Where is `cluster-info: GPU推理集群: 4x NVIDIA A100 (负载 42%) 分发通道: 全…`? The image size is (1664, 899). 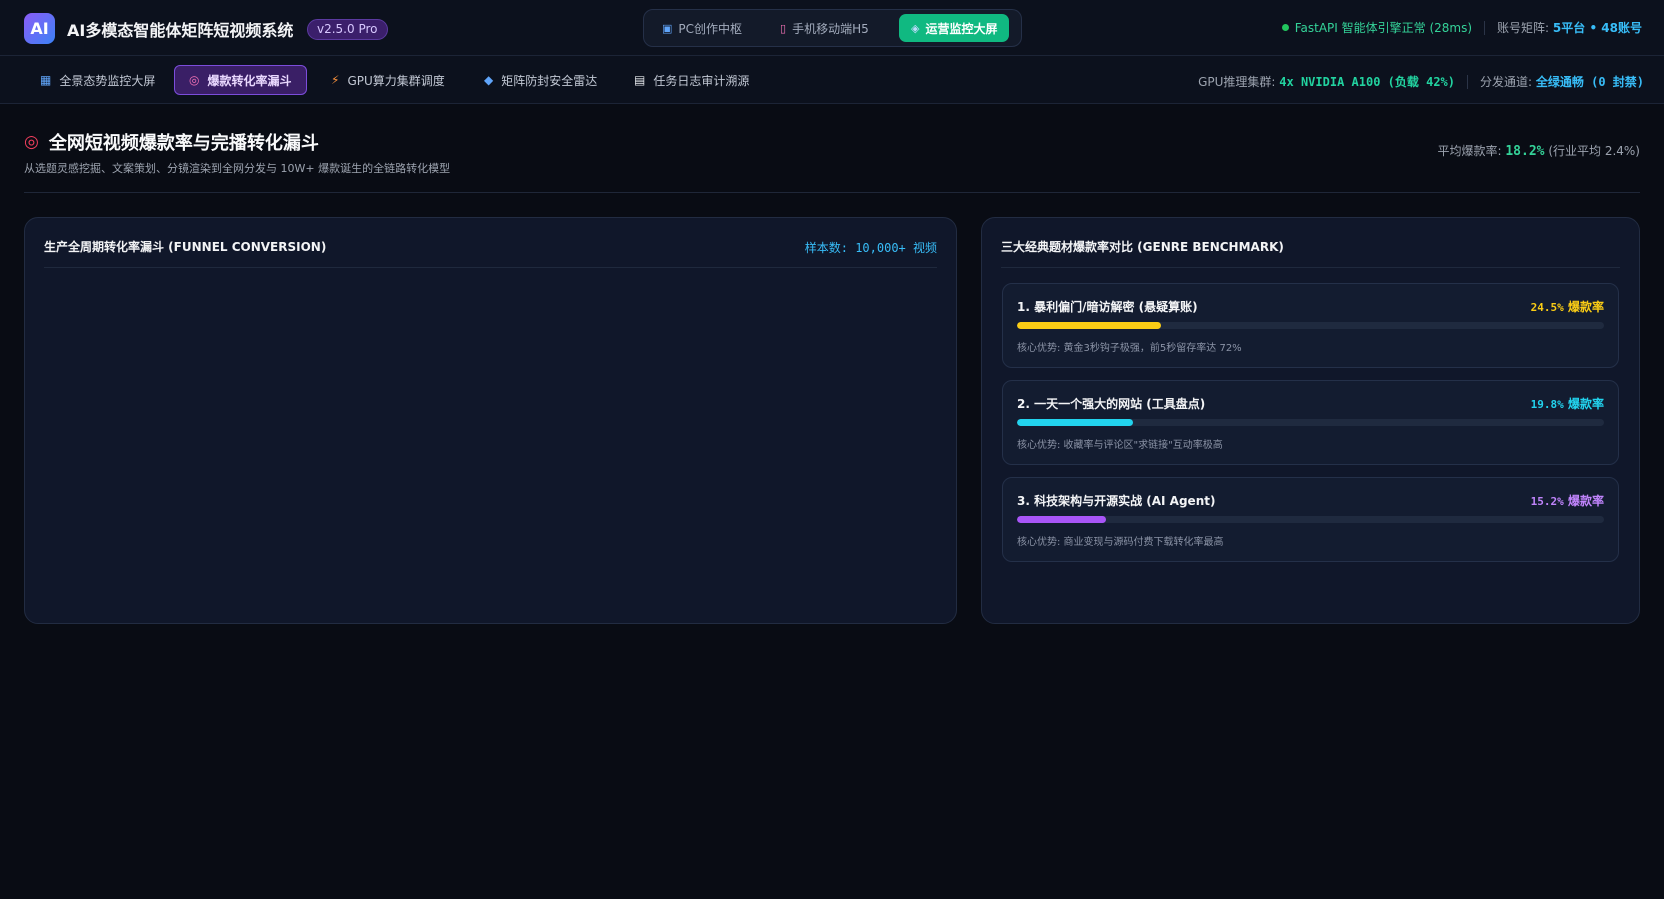
cluster-info: GPU推理集群: 4x NVIDIA A100 (负载 42%) 分发通道: 全… is located at coordinates (1421, 81).